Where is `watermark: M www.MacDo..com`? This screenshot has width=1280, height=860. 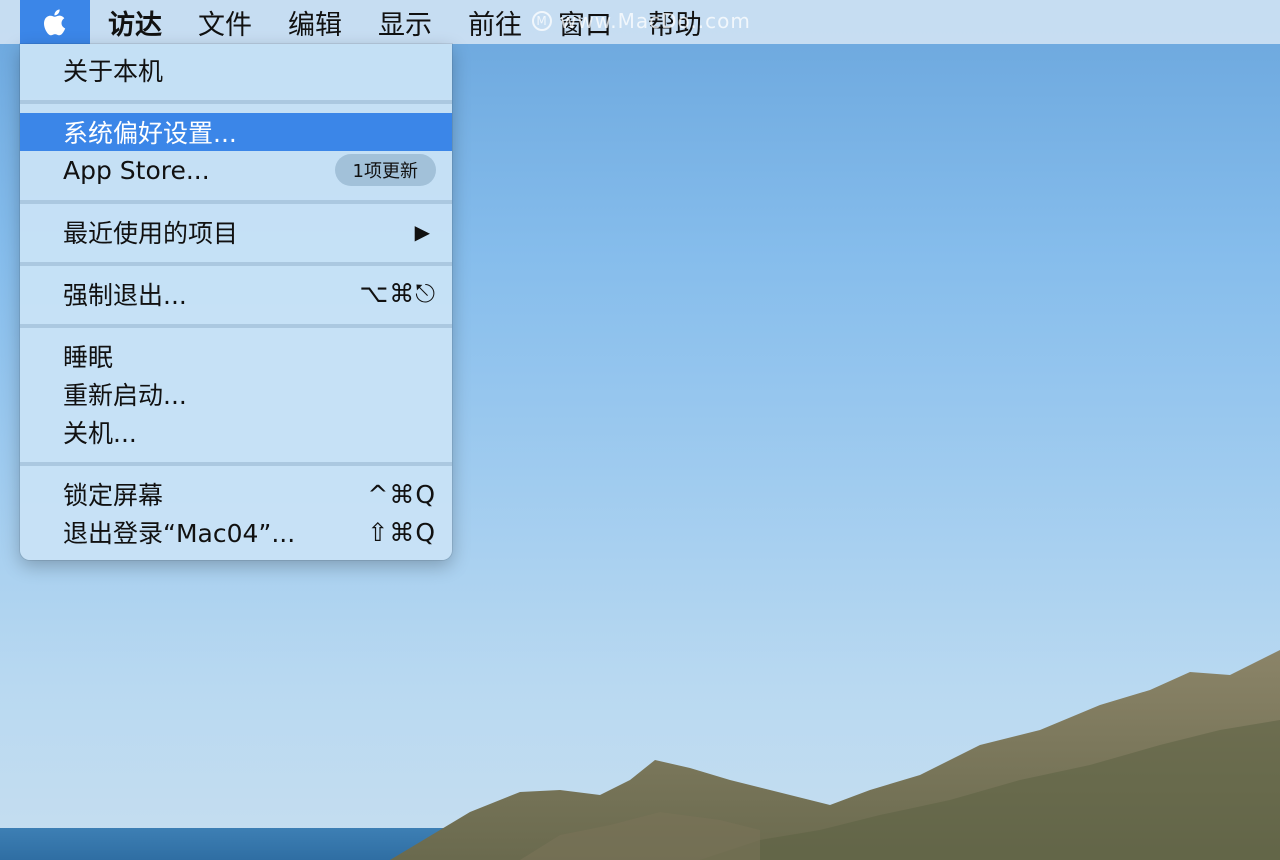
watermark: M www.MacDo..com is located at coordinates (641, 21).